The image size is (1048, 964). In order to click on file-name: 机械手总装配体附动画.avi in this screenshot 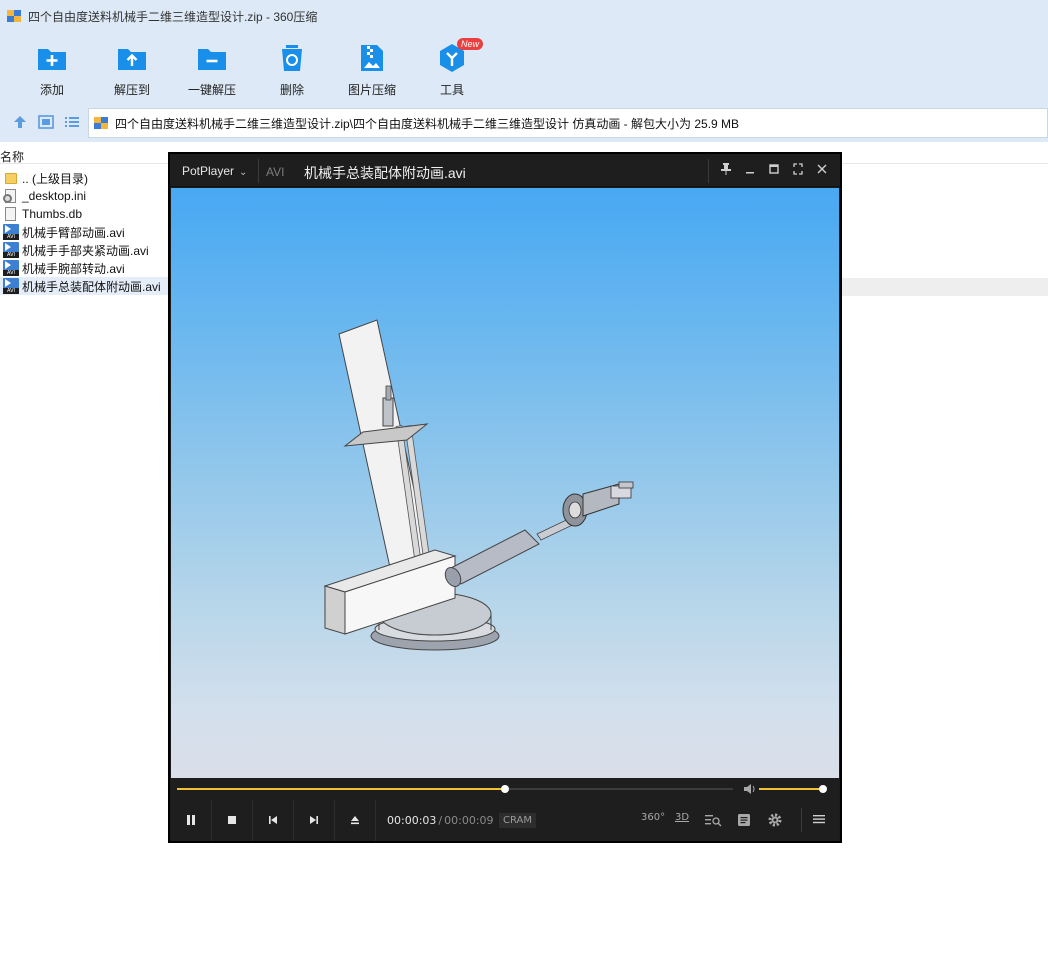, I will do `click(91, 286)`.